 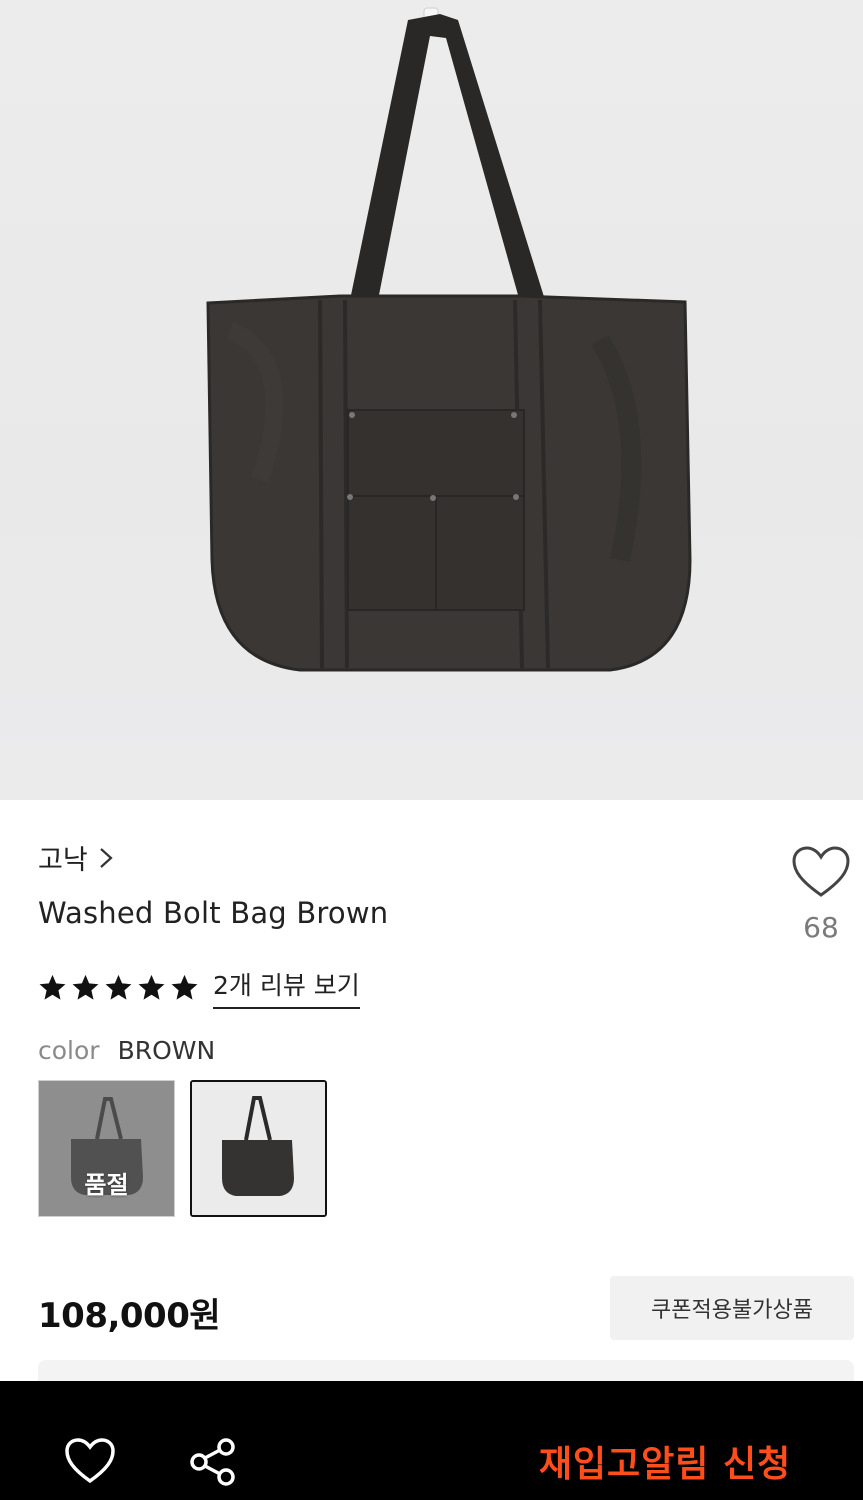 I want to click on product-price: 108,000원, so click(x=129, y=1316).